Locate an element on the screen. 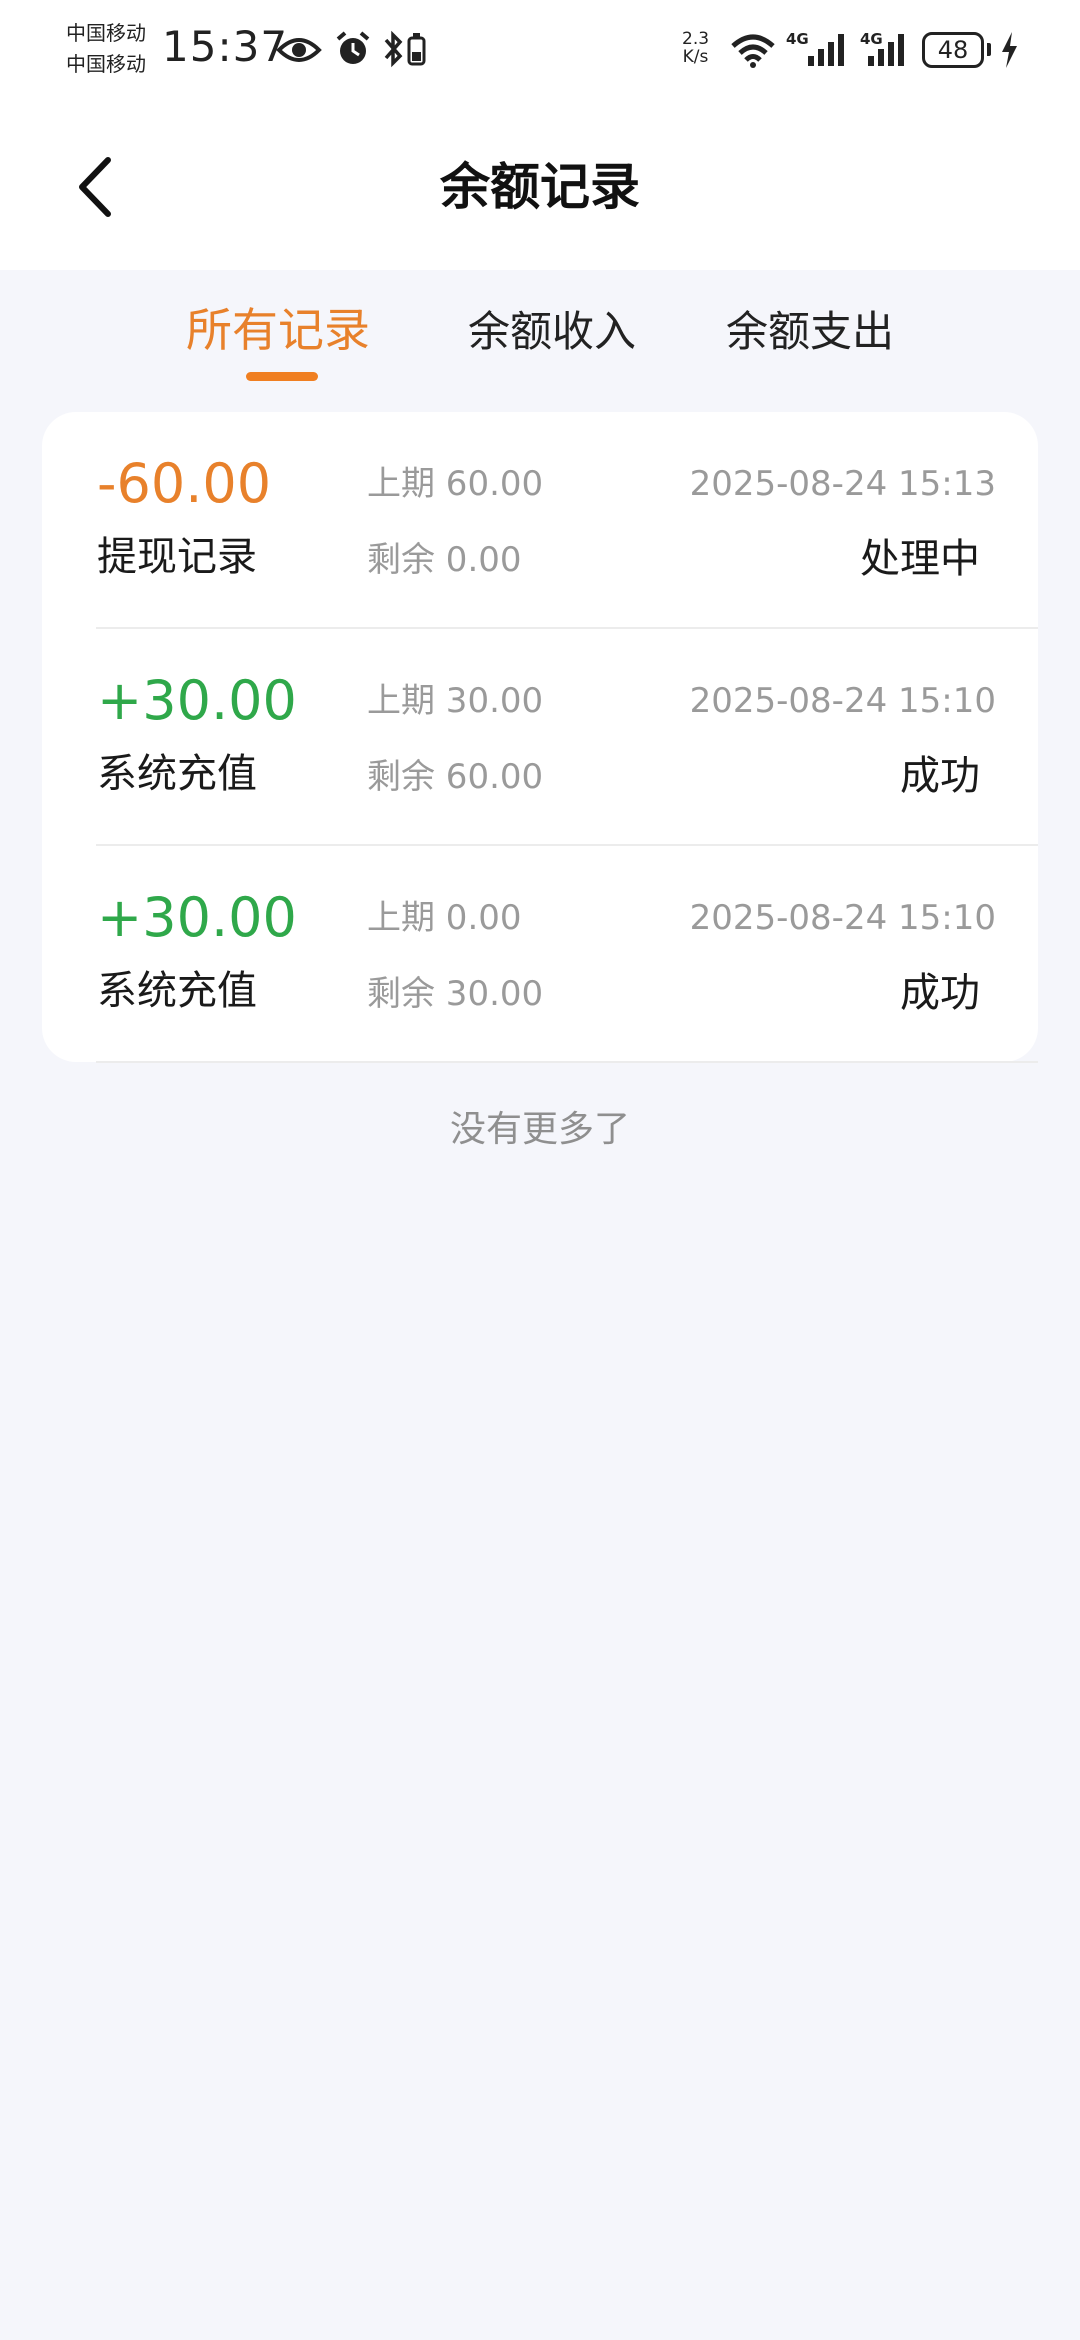 The height and width of the screenshot is (2340, 1080). carrier-2: 中国移动 is located at coordinates (106, 64).